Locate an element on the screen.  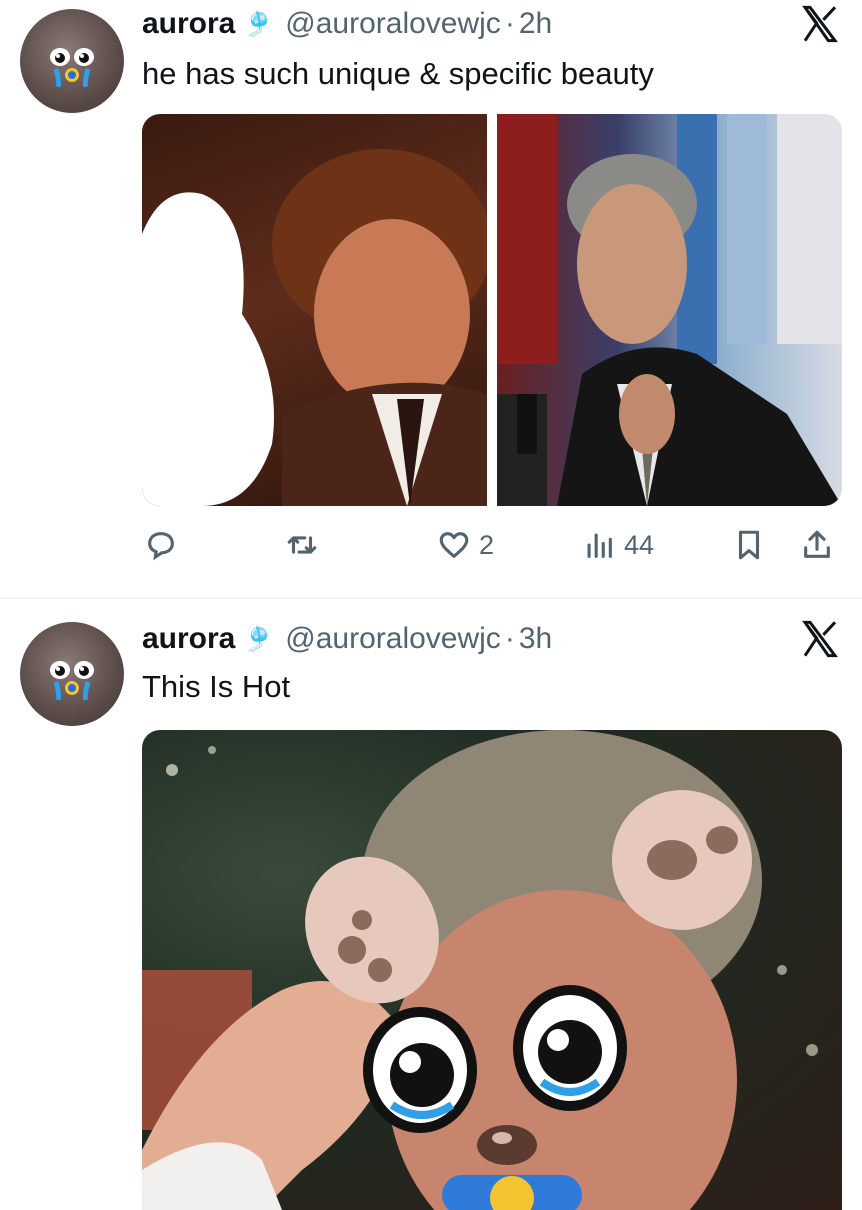
share-icon is located at coordinates (817, 544).